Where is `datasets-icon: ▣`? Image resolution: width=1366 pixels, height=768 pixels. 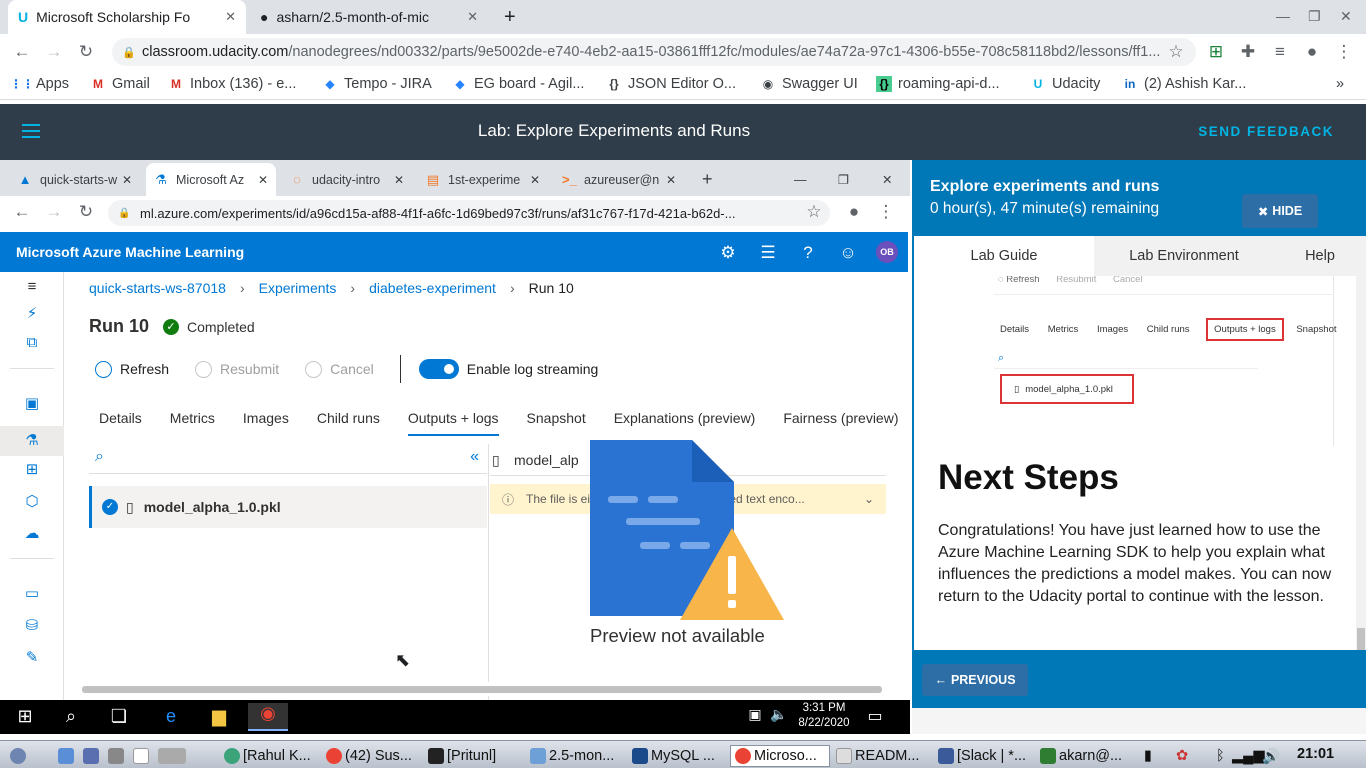
datasets-icon: ▣ is located at coordinates (32, 404).